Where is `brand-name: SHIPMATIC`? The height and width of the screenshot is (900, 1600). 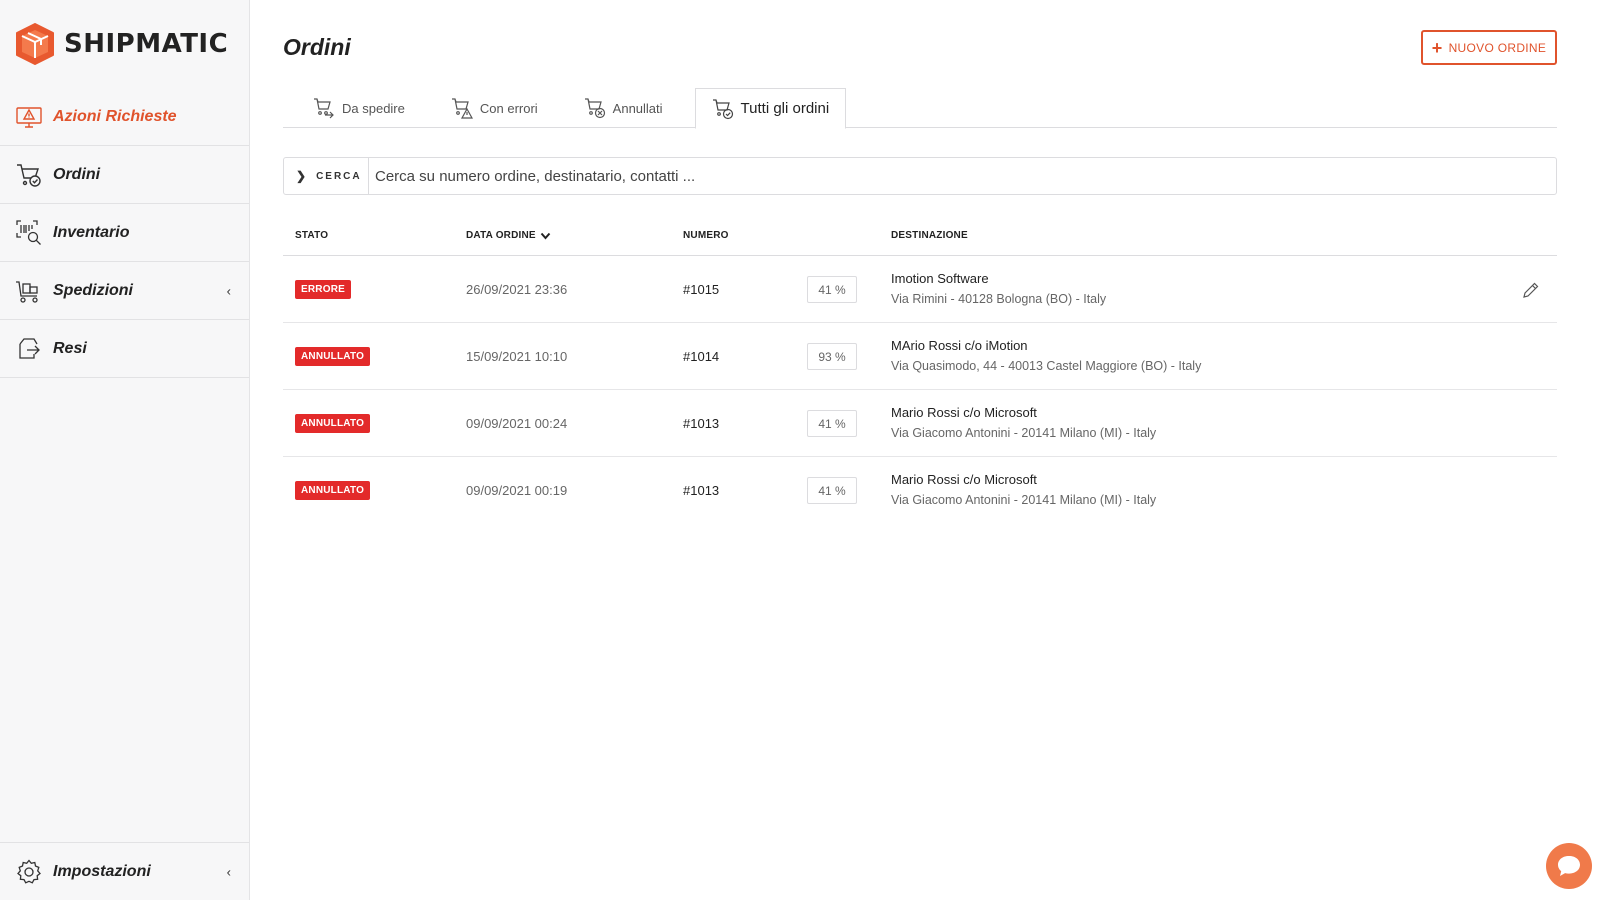 brand-name: SHIPMATIC is located at coordinates (146, 44).